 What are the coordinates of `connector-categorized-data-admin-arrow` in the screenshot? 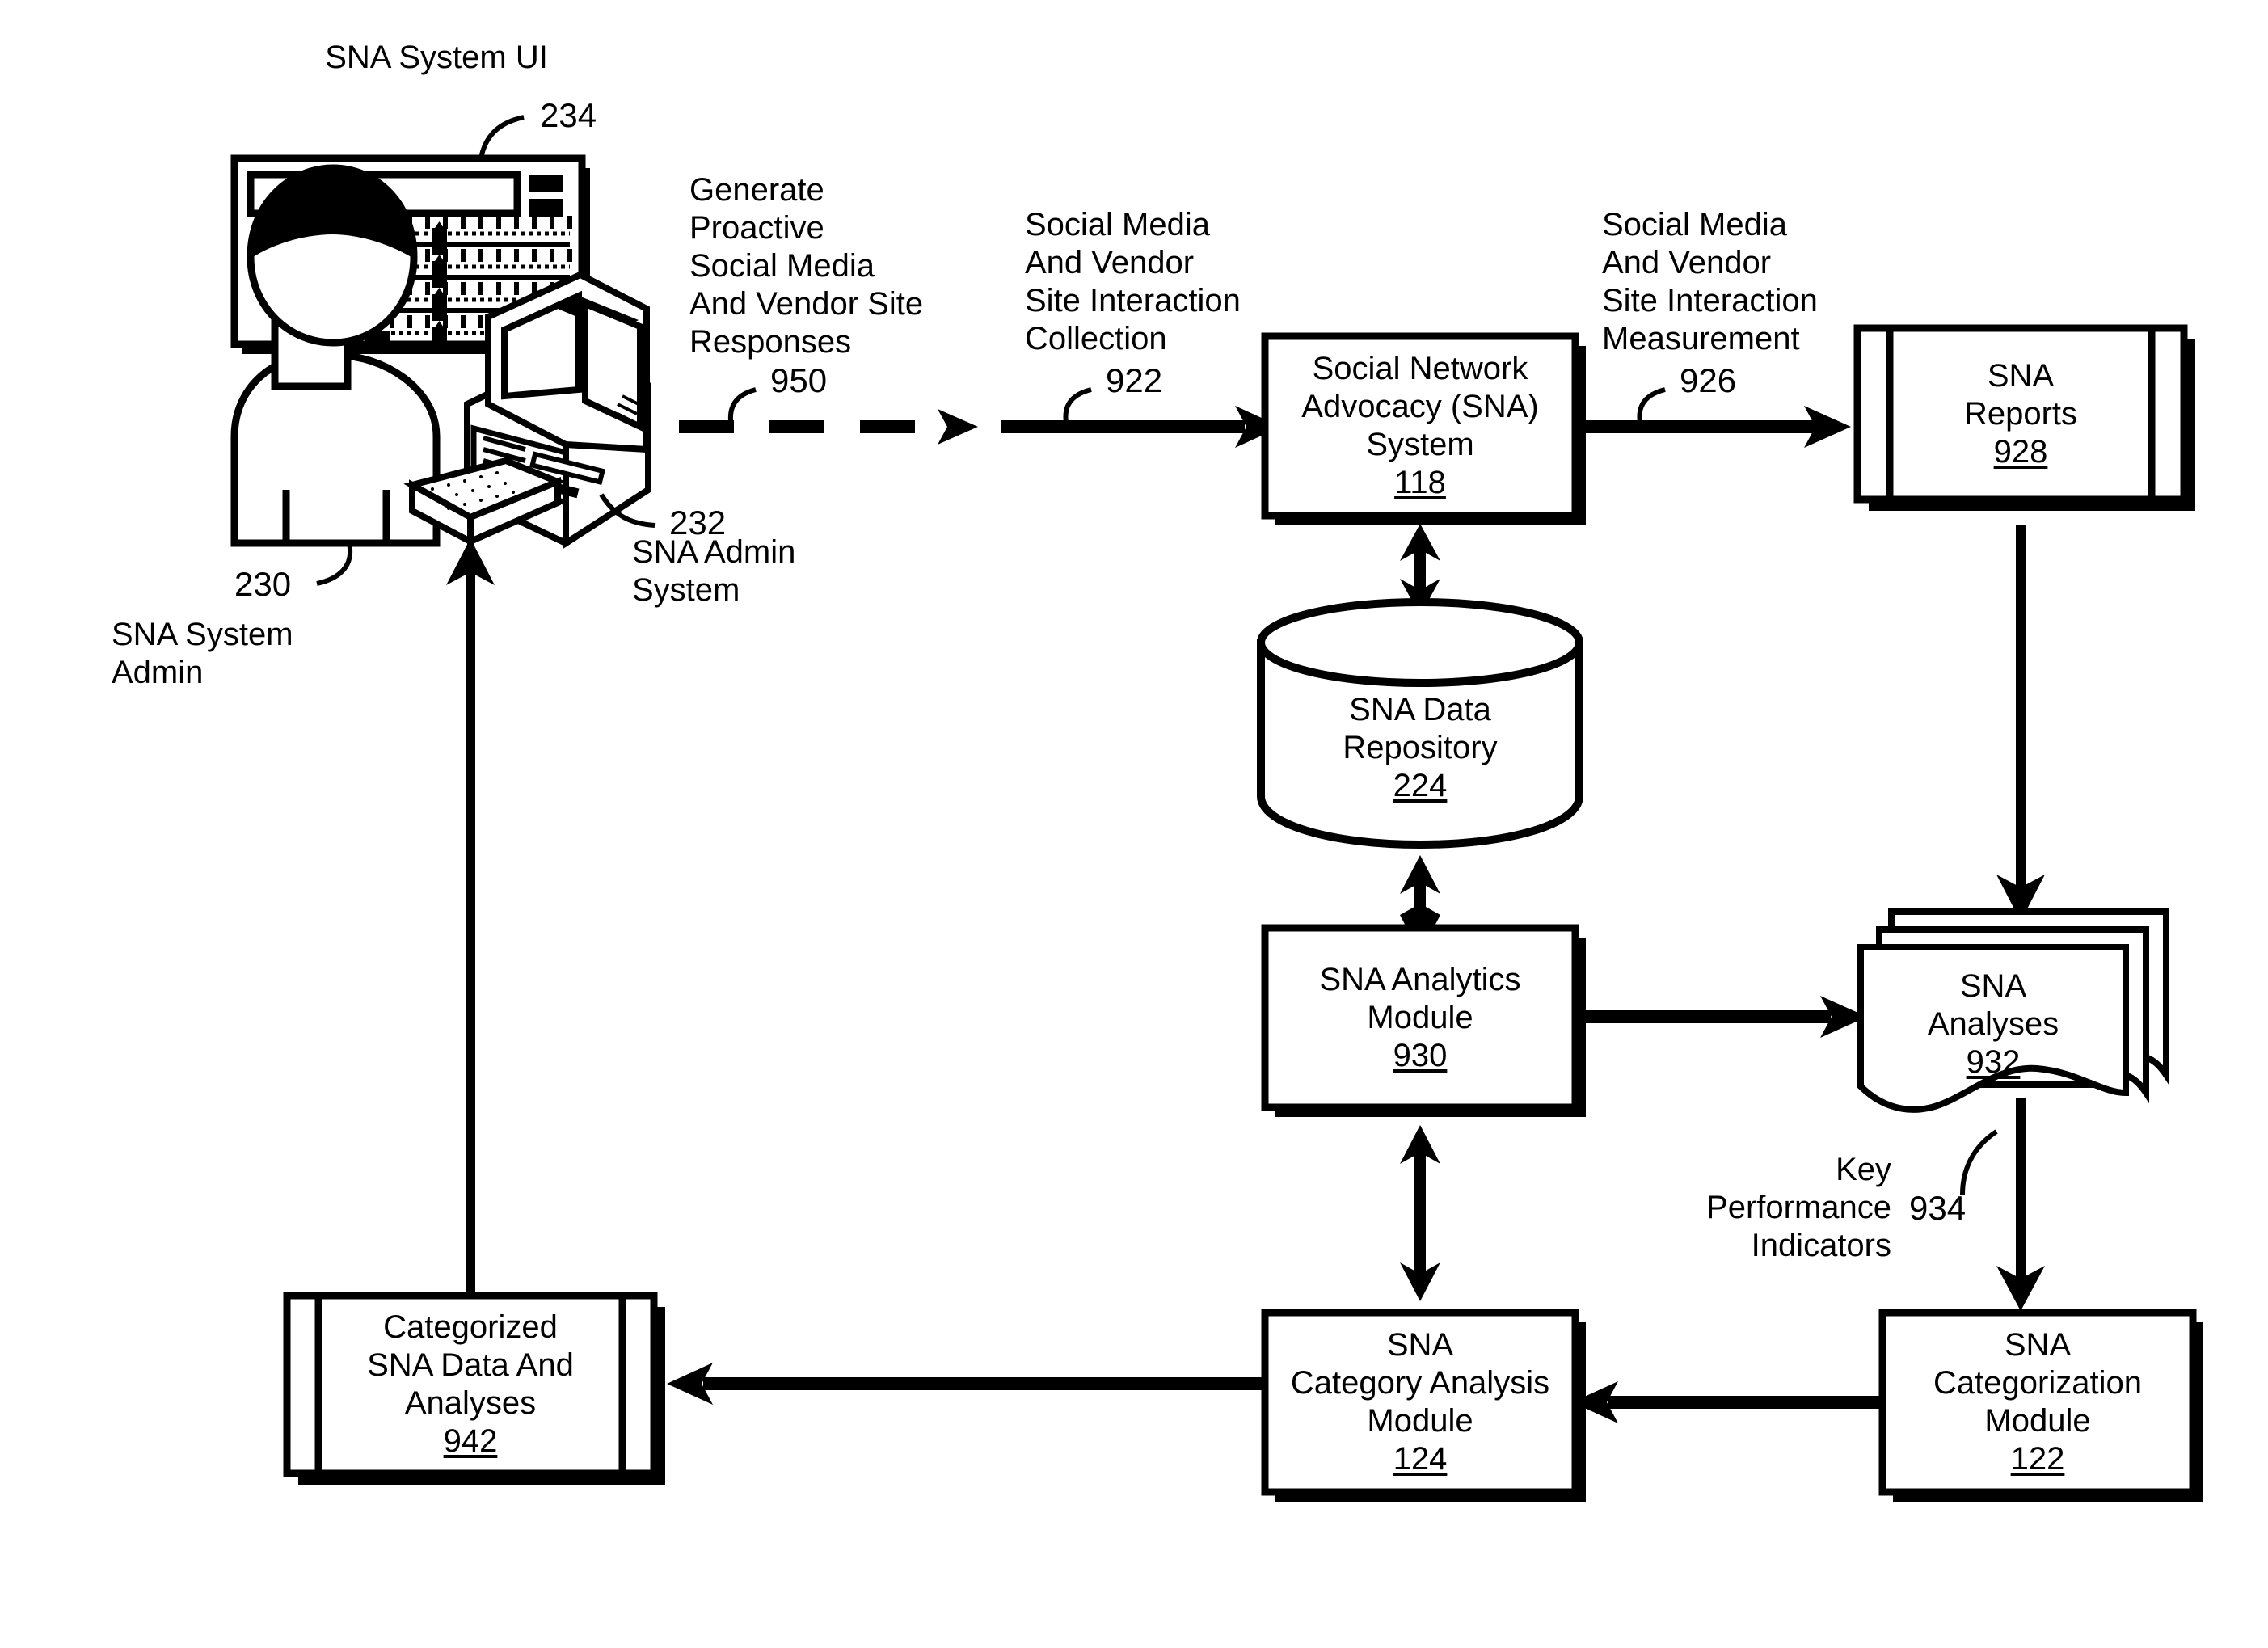 It's located at (471, 917).